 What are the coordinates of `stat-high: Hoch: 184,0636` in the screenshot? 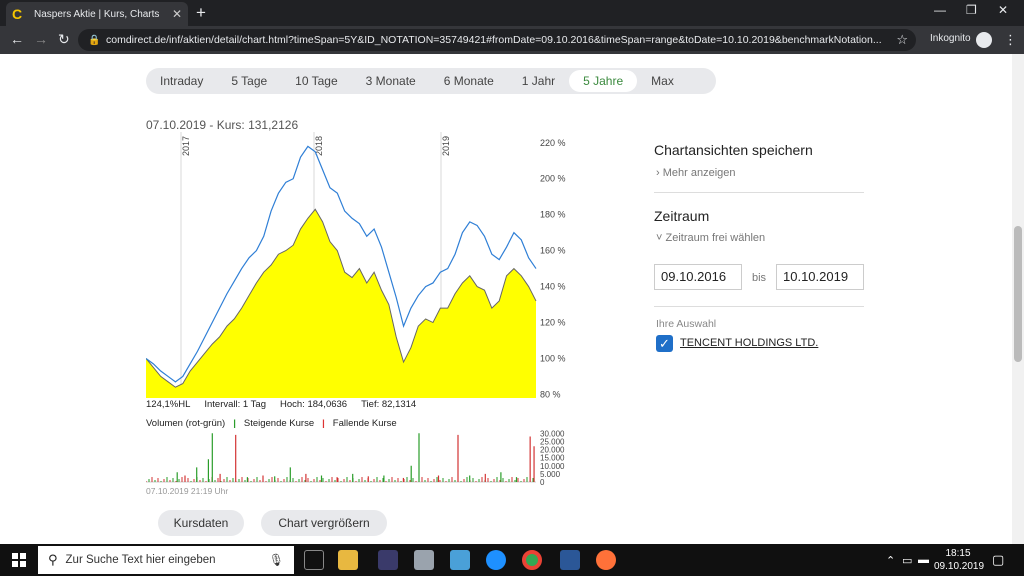 It's located at (314, 404).